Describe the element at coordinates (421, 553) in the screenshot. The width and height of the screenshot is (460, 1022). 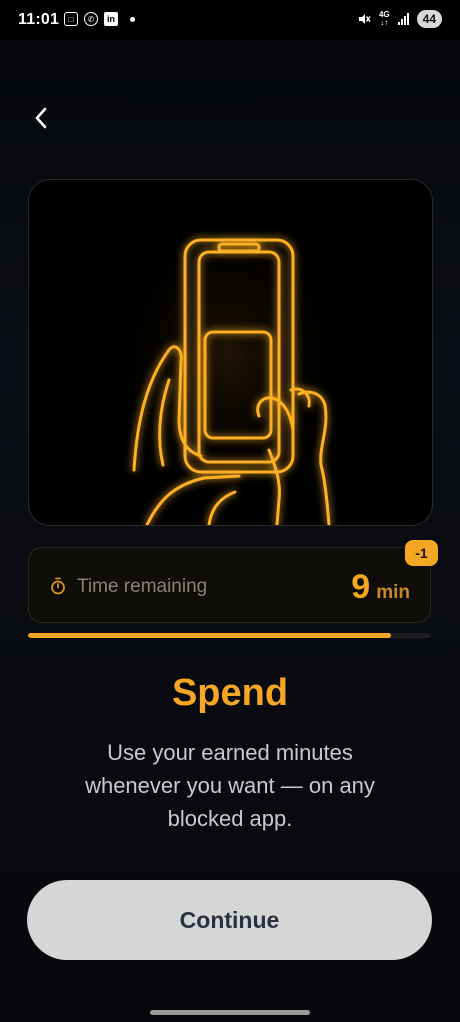
I see `minute-change-badge: -1` at that location.